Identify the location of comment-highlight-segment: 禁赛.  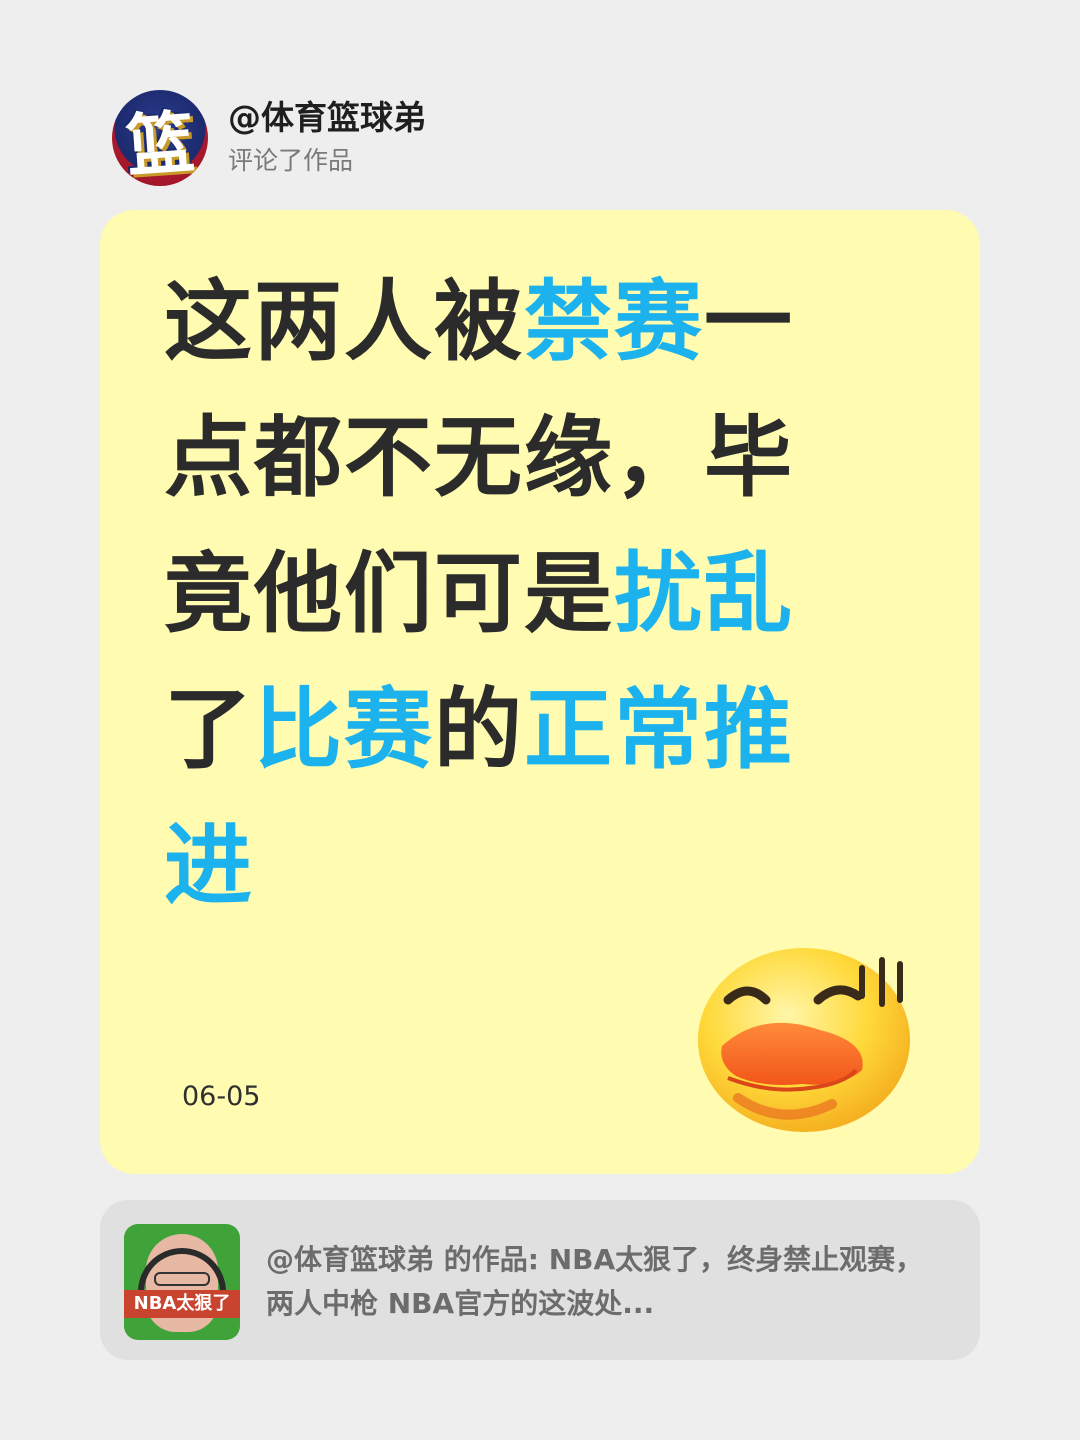
(614, 321).